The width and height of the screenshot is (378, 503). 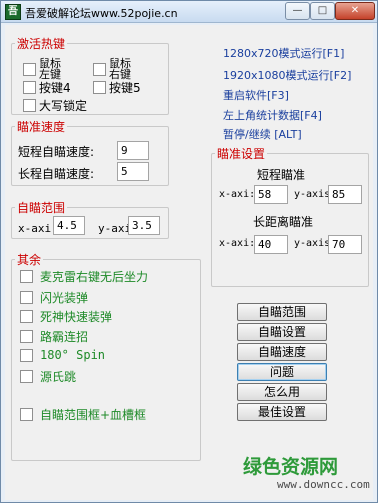 I want to click on aim-range-button: 自瞄范围, so click(x=282, y=312).